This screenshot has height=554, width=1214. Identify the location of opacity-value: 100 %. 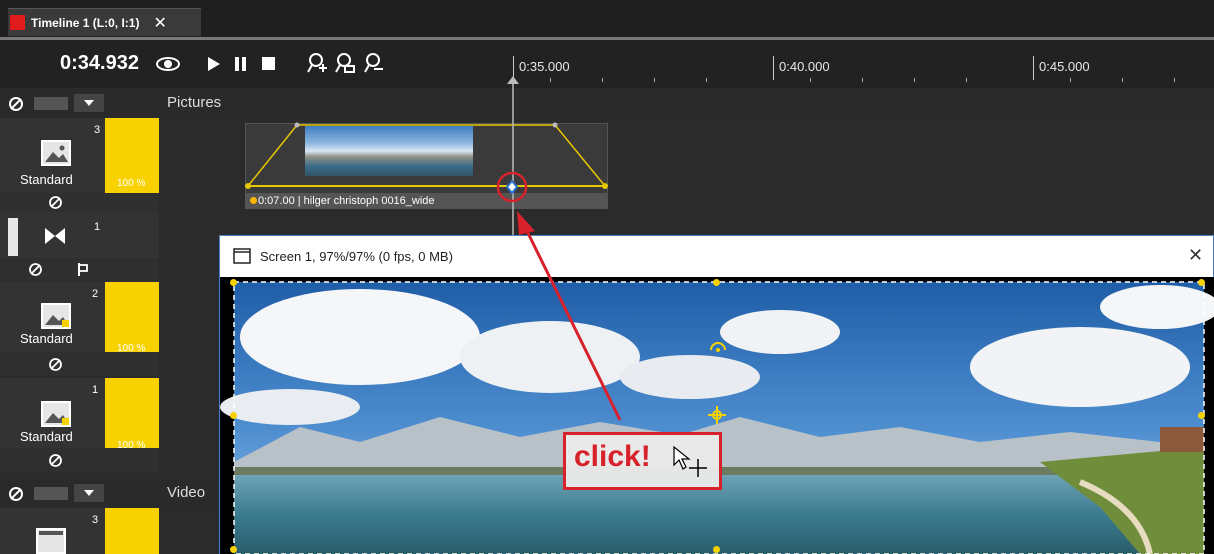
(131, 183).